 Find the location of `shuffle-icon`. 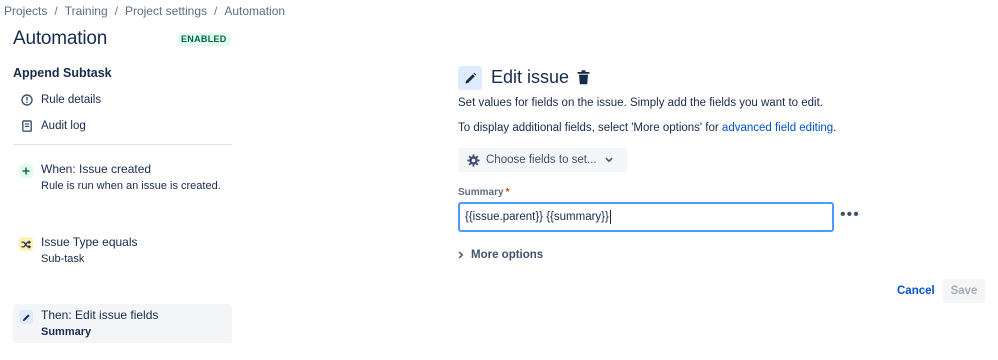

shuffle-icon is located at coordinates (26, 244).